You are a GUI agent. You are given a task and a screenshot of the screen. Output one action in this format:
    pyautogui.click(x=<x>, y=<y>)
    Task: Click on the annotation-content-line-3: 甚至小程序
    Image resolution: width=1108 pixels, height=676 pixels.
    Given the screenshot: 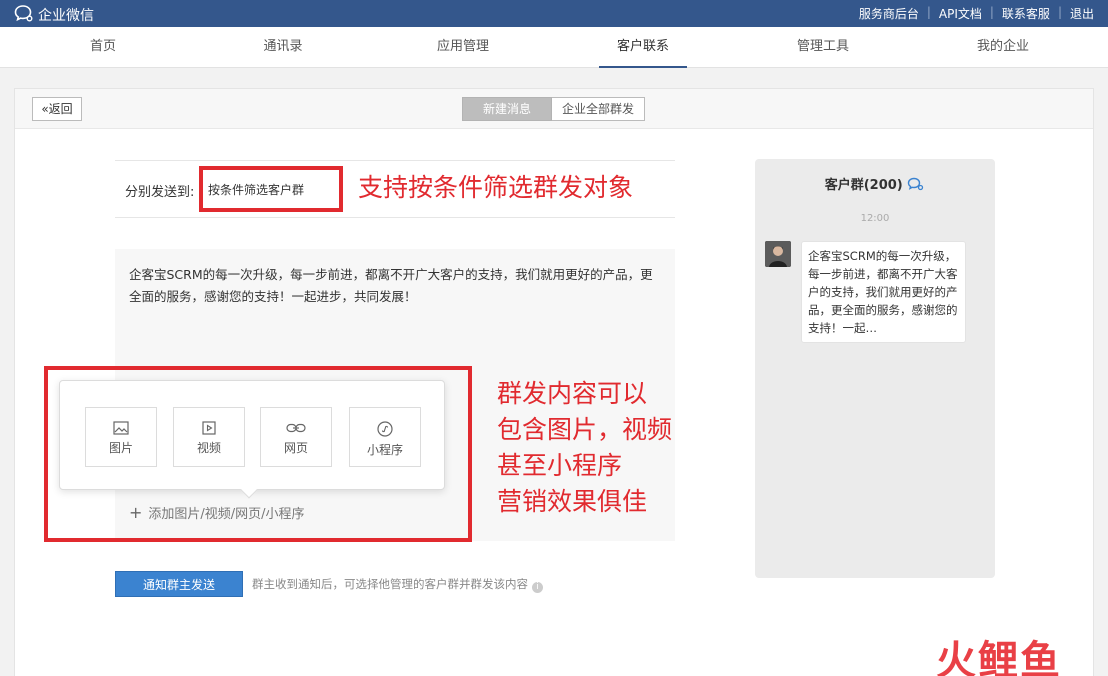 What is the action you would take?
    pyautogui.click(x=560, y=465)
    